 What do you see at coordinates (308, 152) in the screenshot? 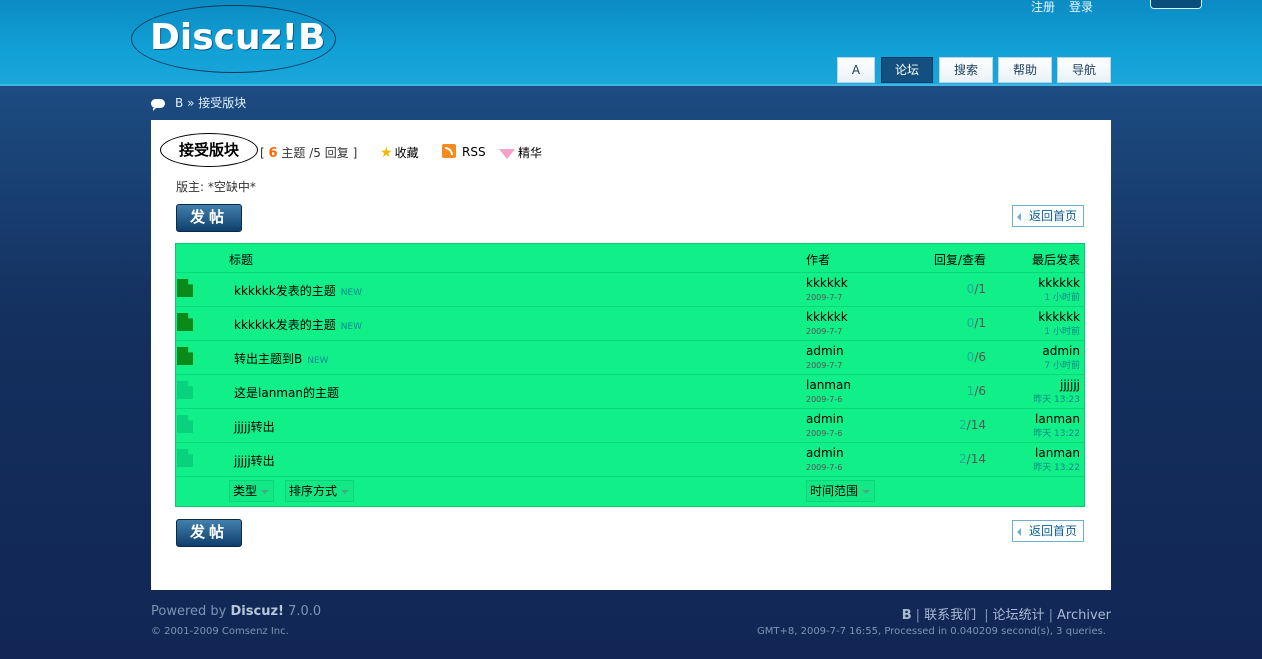
I see `forum-stats: [ 6 主题 /5 回复 ]` at bounding box center [308, 152].